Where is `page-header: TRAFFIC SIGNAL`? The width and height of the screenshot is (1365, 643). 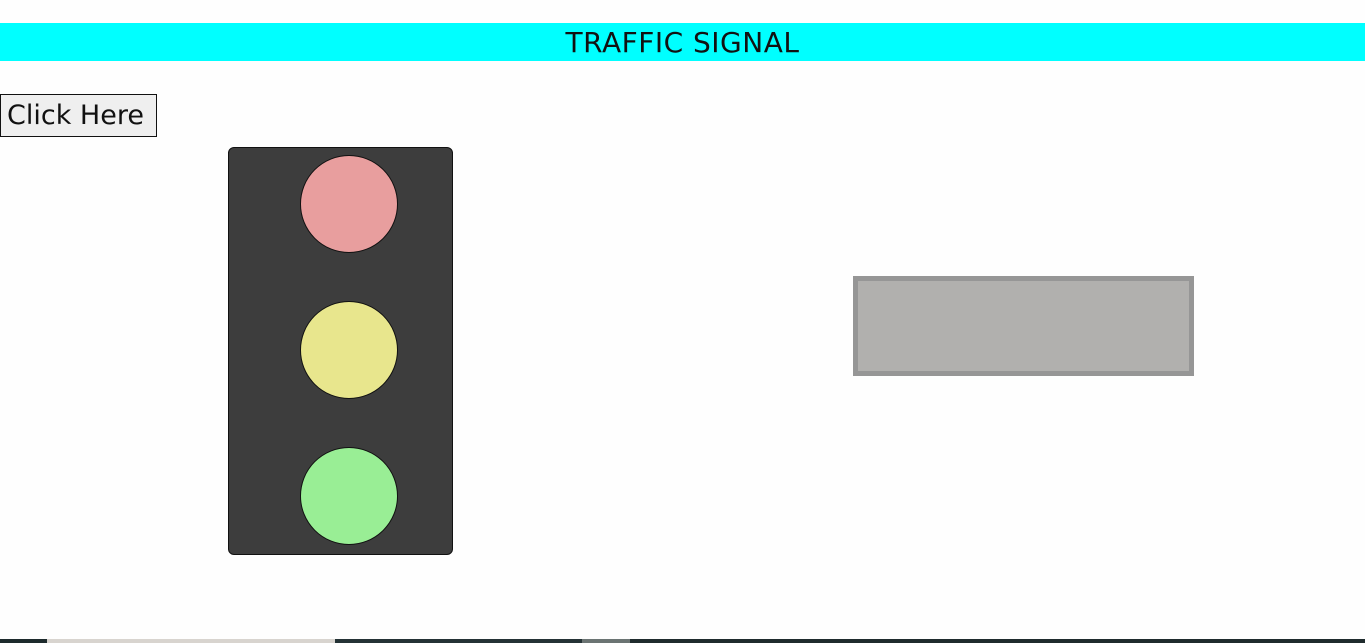
page-header: TRAFFIC SIGNAL is located at coordinates (682, 42).